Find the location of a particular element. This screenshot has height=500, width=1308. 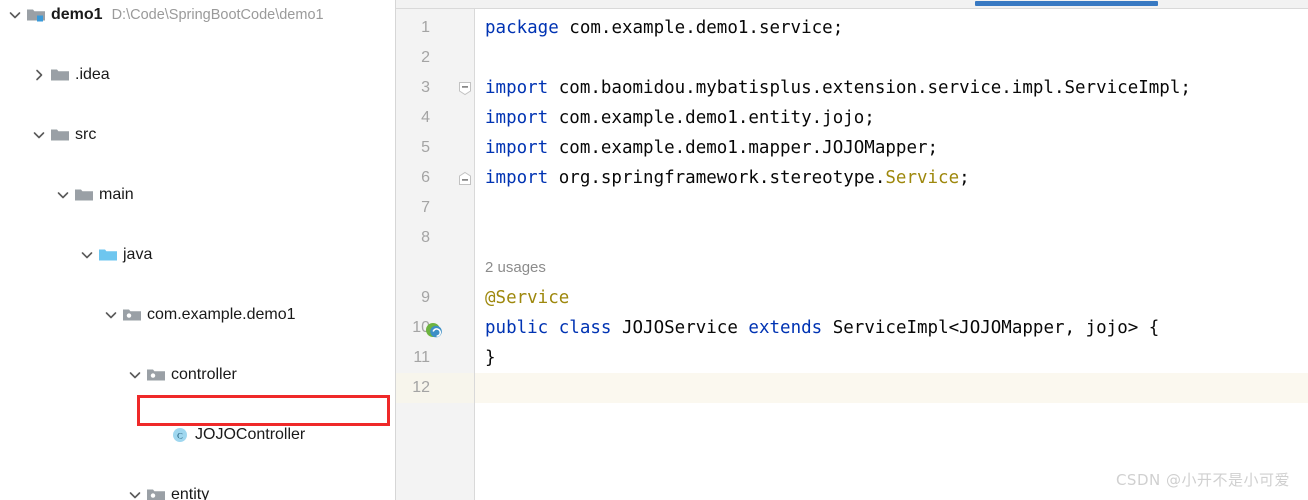

tree-item-entity: entity is located at coordinates (197, 490).